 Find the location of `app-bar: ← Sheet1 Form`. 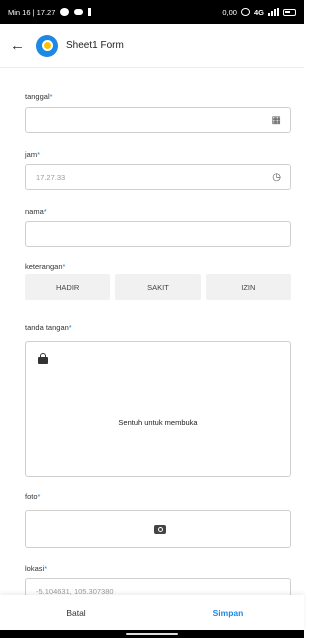

app-bar: ← Sheet1 Form is located at coordinates (152, 46).